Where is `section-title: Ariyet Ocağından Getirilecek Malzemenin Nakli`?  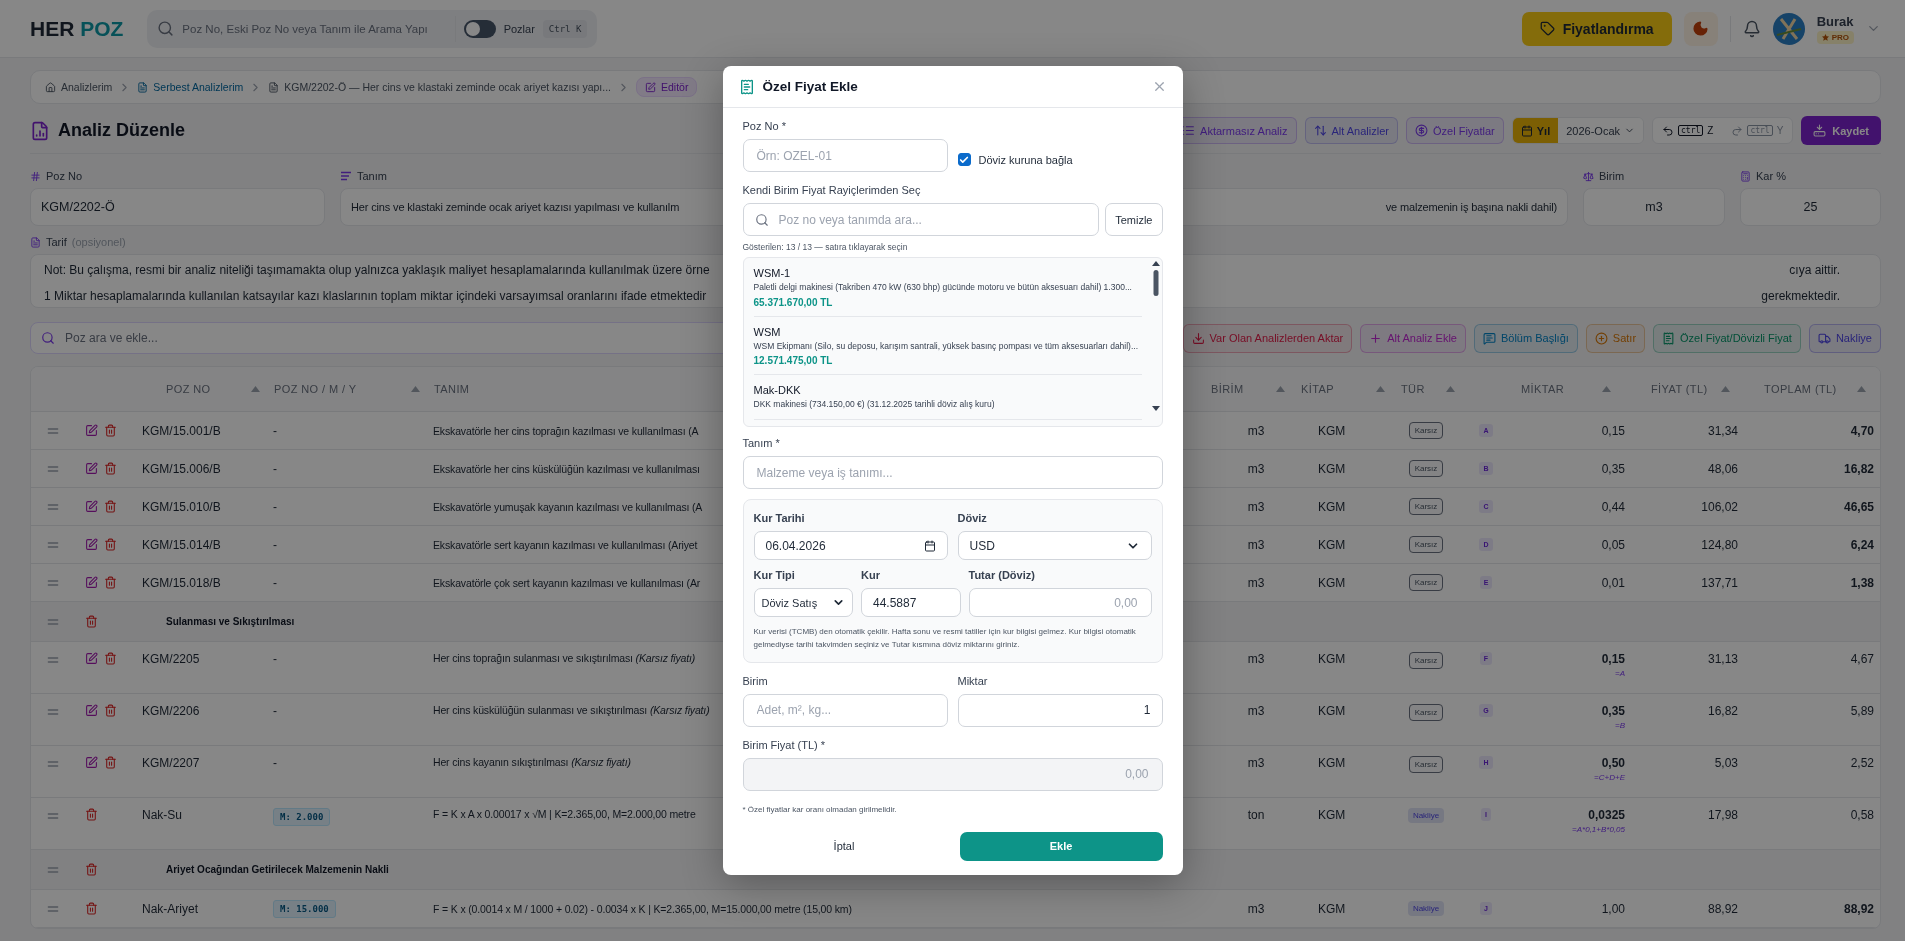
section-title: Ariyet Ocağından Getirilecek Malzemenin Nakli is located at coordinates (277, 869).